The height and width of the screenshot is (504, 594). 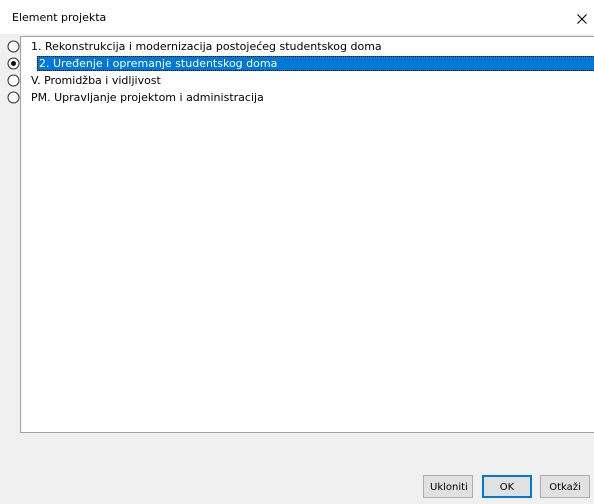 What do you see at coordinates (59, 17) in the screenshot?
I see `window-title: Element projekta` at bounding box center [59, 17].